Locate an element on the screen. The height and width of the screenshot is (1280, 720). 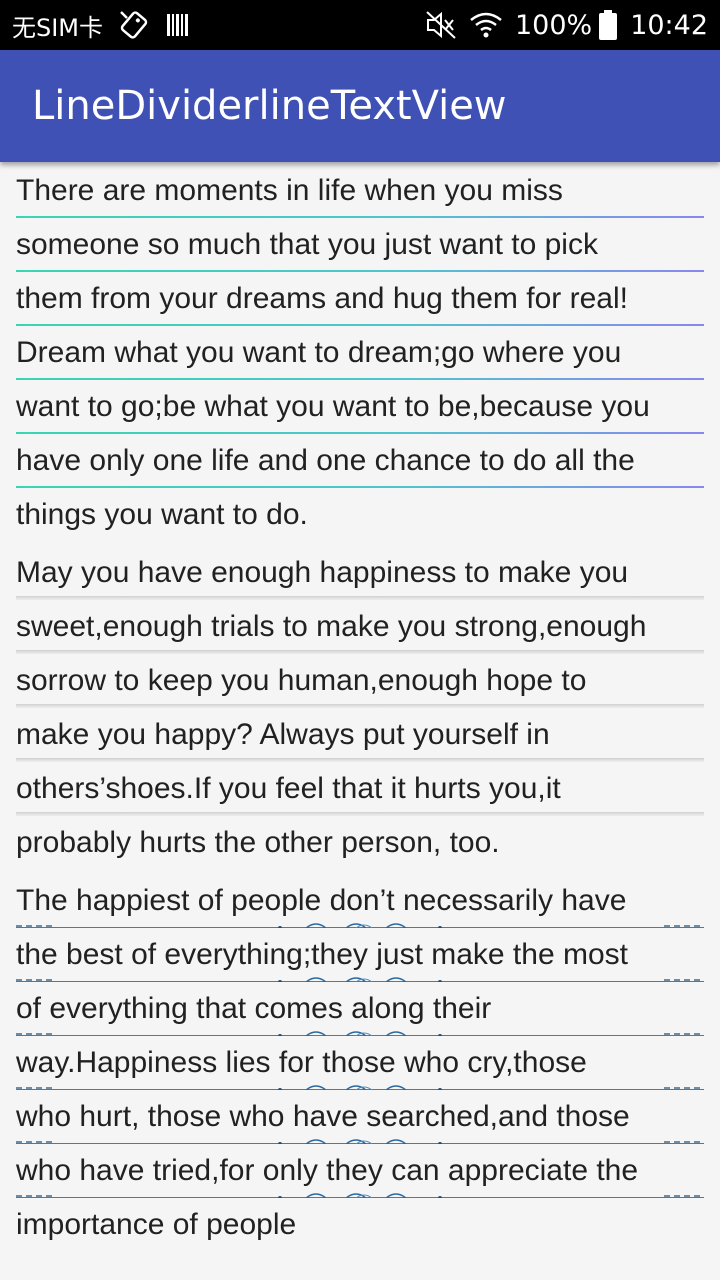
battery-level-text: 100% is located at coordinates (553, 25).